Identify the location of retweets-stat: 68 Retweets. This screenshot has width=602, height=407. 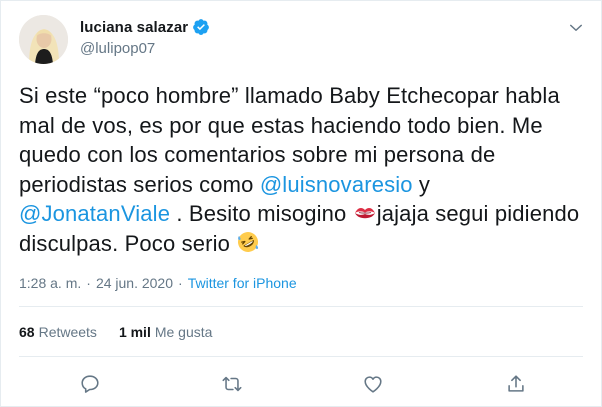
(58, 332).